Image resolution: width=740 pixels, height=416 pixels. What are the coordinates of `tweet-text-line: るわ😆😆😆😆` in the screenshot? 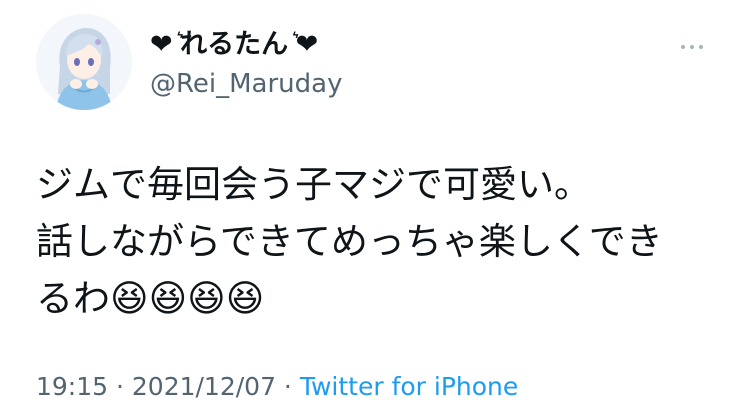 It's located at (150, 298).